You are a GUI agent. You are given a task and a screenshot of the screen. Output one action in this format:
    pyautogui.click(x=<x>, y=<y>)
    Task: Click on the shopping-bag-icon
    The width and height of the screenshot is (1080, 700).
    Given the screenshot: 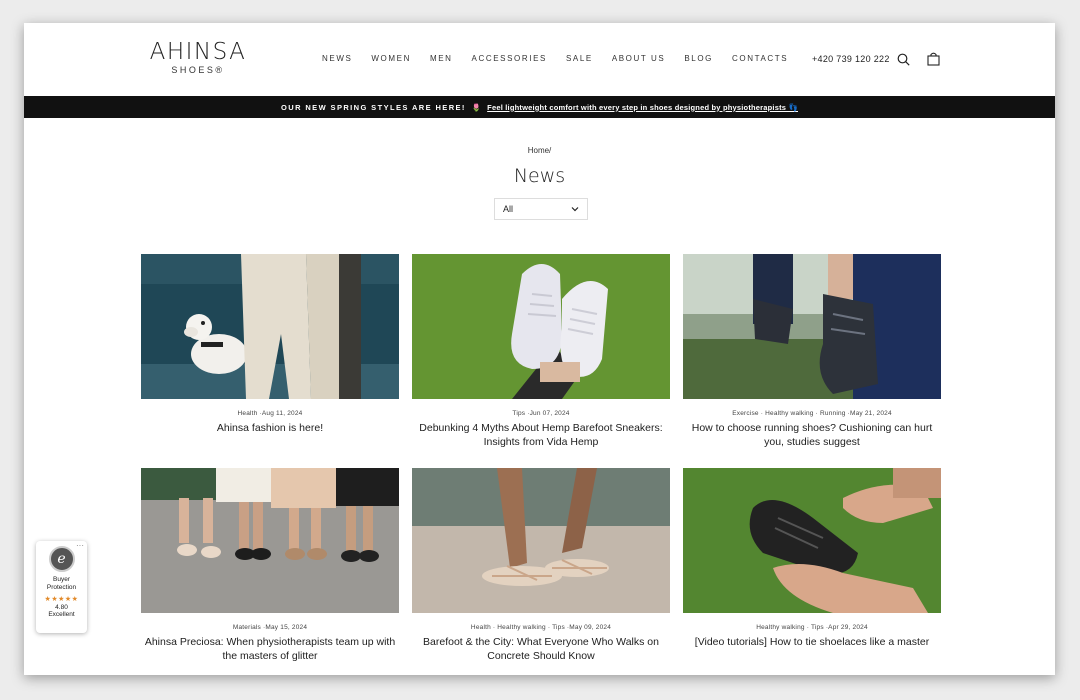 What is the action you would take?
    pyautogui.click(x=933, y=59)
    